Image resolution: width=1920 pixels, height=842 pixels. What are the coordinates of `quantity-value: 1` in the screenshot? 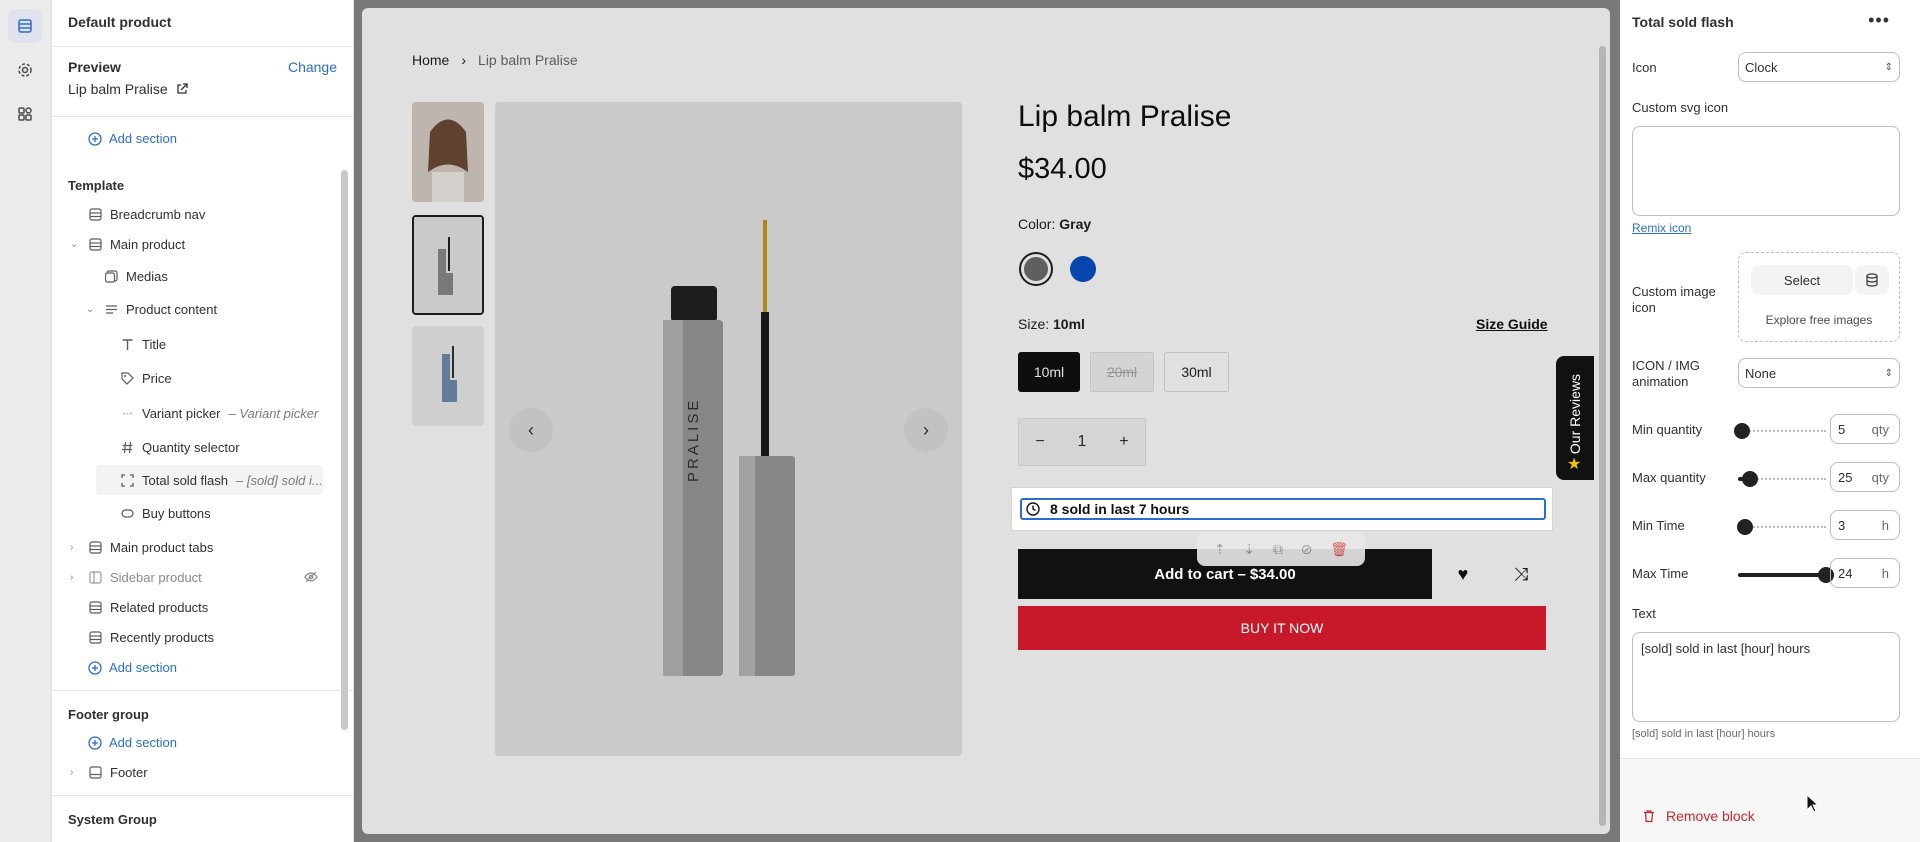 It's located at (1082, 442).